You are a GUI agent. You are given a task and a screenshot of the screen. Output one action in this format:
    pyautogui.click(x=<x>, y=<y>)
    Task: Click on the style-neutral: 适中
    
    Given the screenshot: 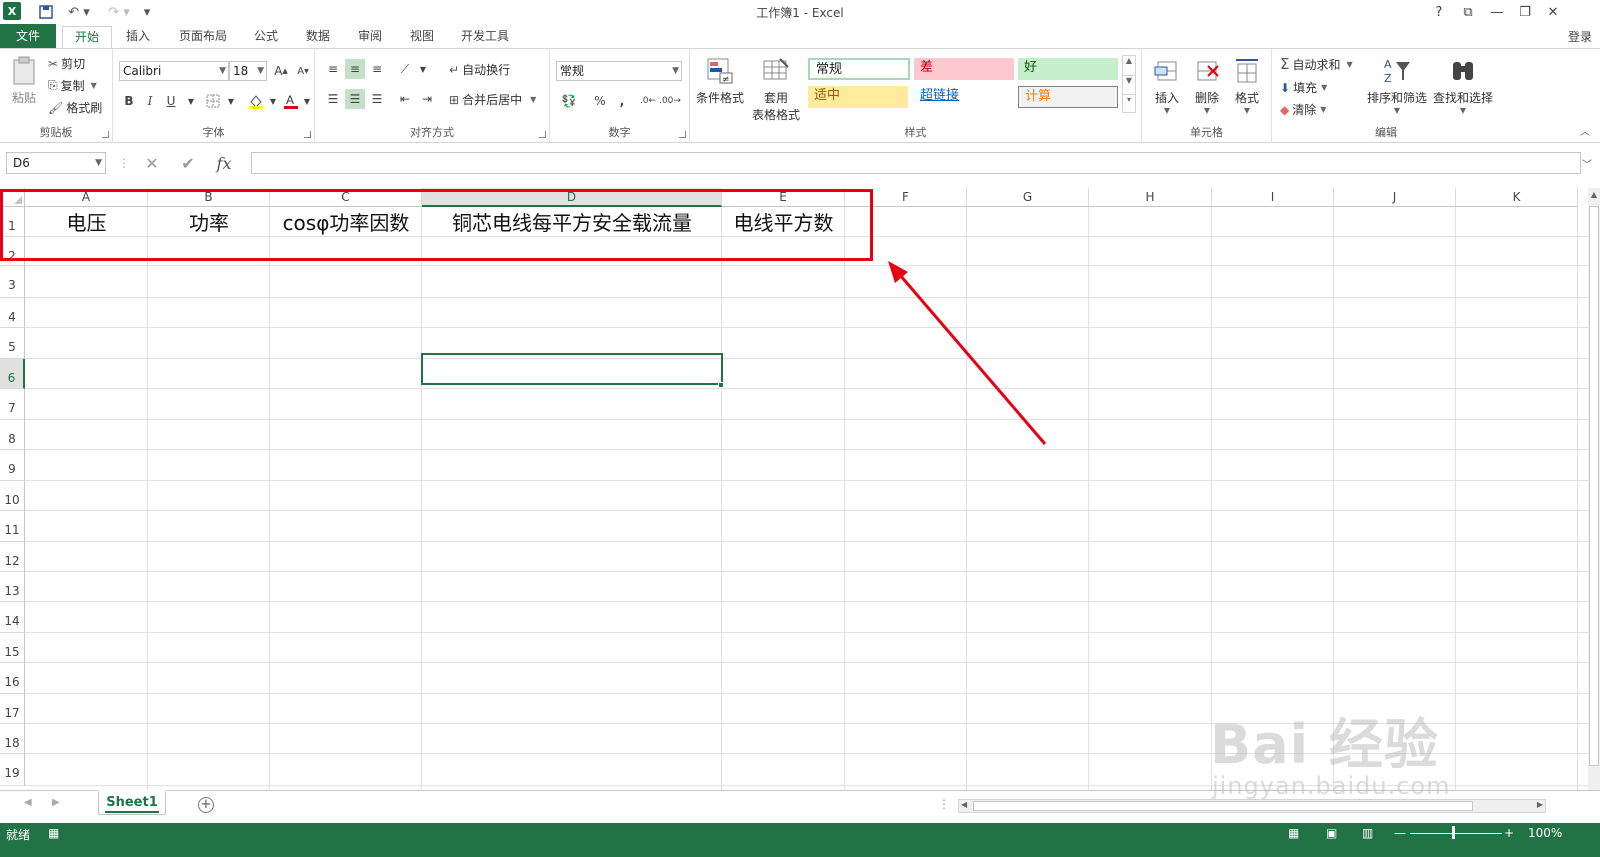 What is the action you would take?
    pyautogui.click(x=858, y=97)
    